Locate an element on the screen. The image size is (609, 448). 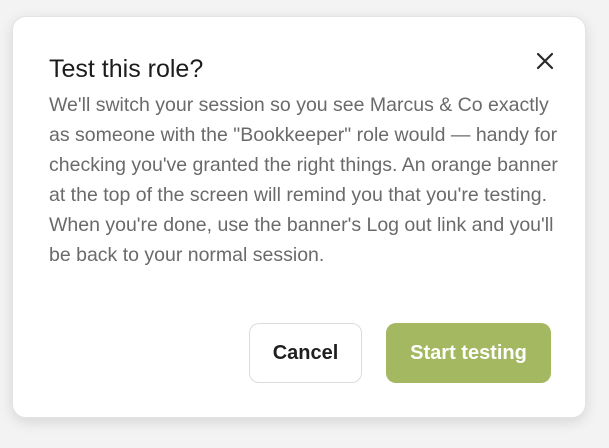
close-icon is located at coordinates (545, 61).